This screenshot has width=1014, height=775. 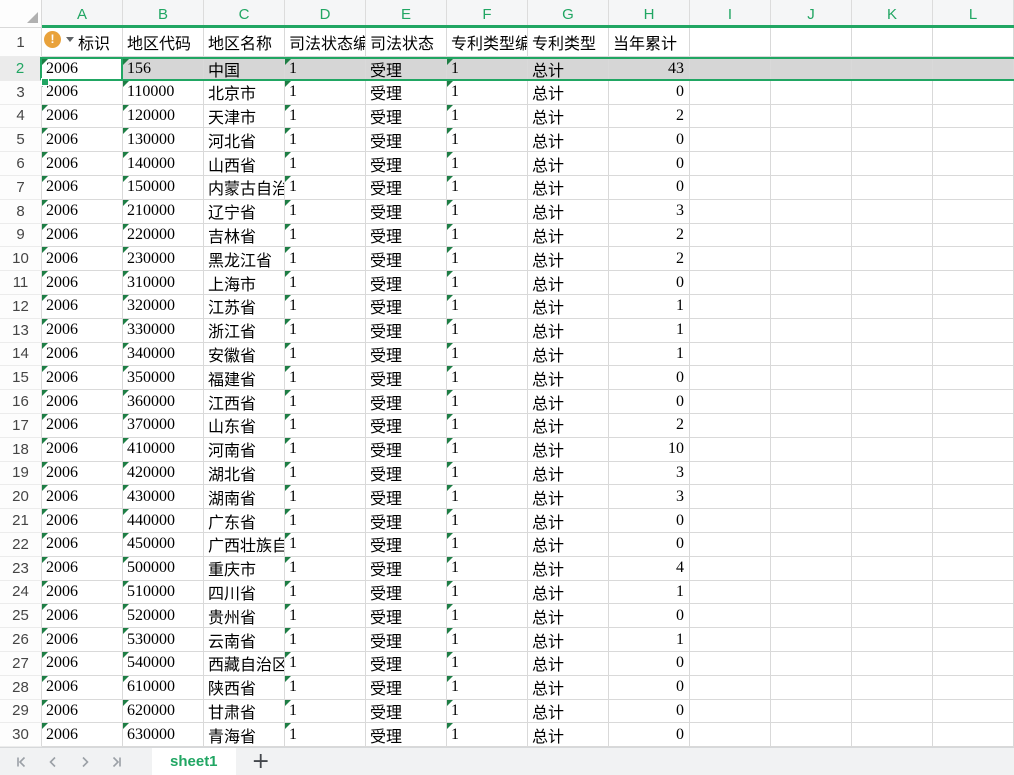 What do you see at coordinates (649, 187) in the screenshot?
I see `cell-H7: 0` at bounding box center [649, 187].